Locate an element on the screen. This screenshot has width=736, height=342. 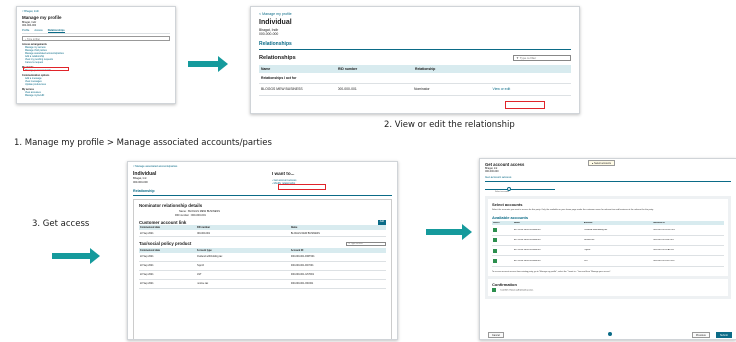
back-link: < Manage associated accounts/parties is located at coordinates (262, 166).